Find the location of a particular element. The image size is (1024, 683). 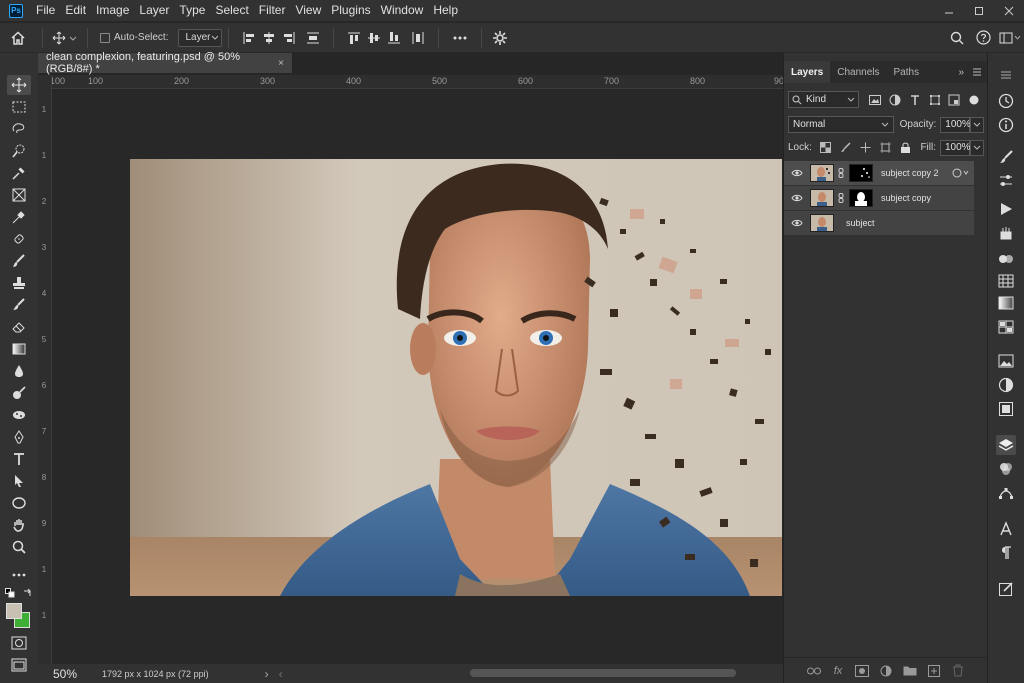

collapse-panel-icon: » is located at coordinates (961, 72).